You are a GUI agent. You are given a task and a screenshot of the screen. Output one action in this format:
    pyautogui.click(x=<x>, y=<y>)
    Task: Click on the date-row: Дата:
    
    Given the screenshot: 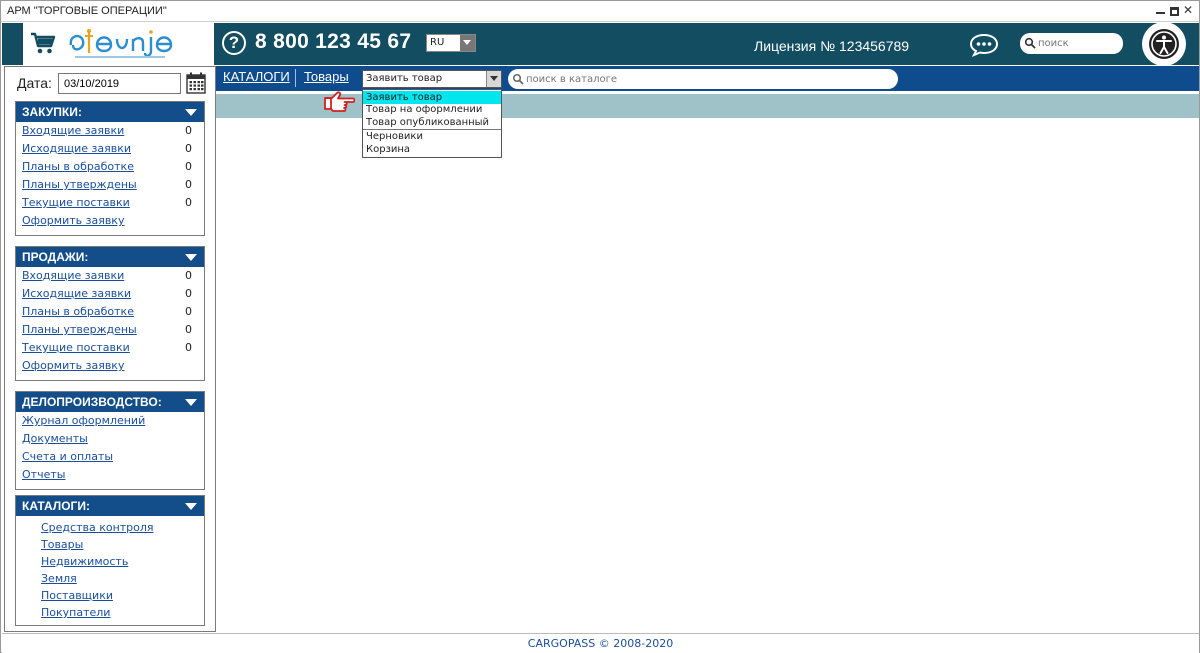 What is the action you would take?
    pyautogui.click(x=110, y=84)
    